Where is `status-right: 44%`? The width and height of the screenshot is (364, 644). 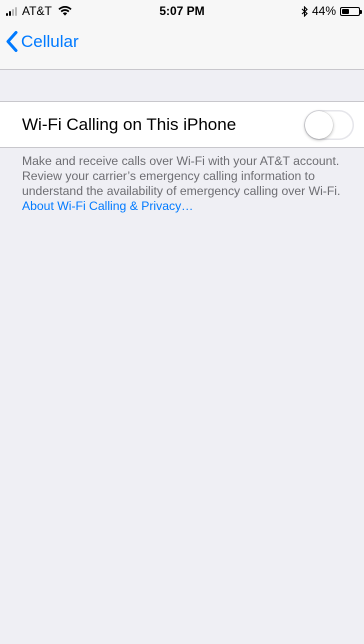
status-right: 44% is located at coordinates (331, 11).